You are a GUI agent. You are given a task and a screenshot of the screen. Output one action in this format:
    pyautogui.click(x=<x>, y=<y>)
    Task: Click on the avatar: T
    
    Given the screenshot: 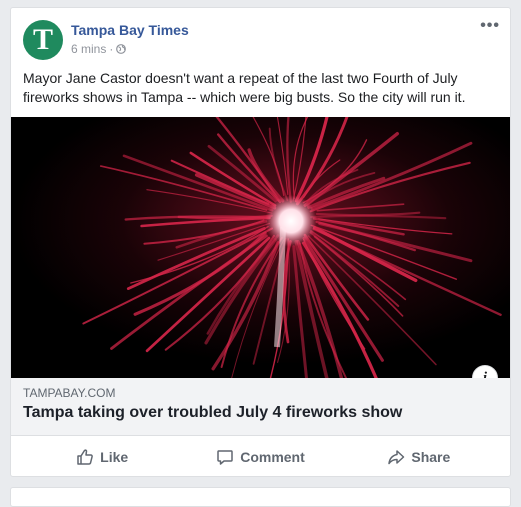 What is the action you would take?
    pyautogui.click(x=43, y=40)
    